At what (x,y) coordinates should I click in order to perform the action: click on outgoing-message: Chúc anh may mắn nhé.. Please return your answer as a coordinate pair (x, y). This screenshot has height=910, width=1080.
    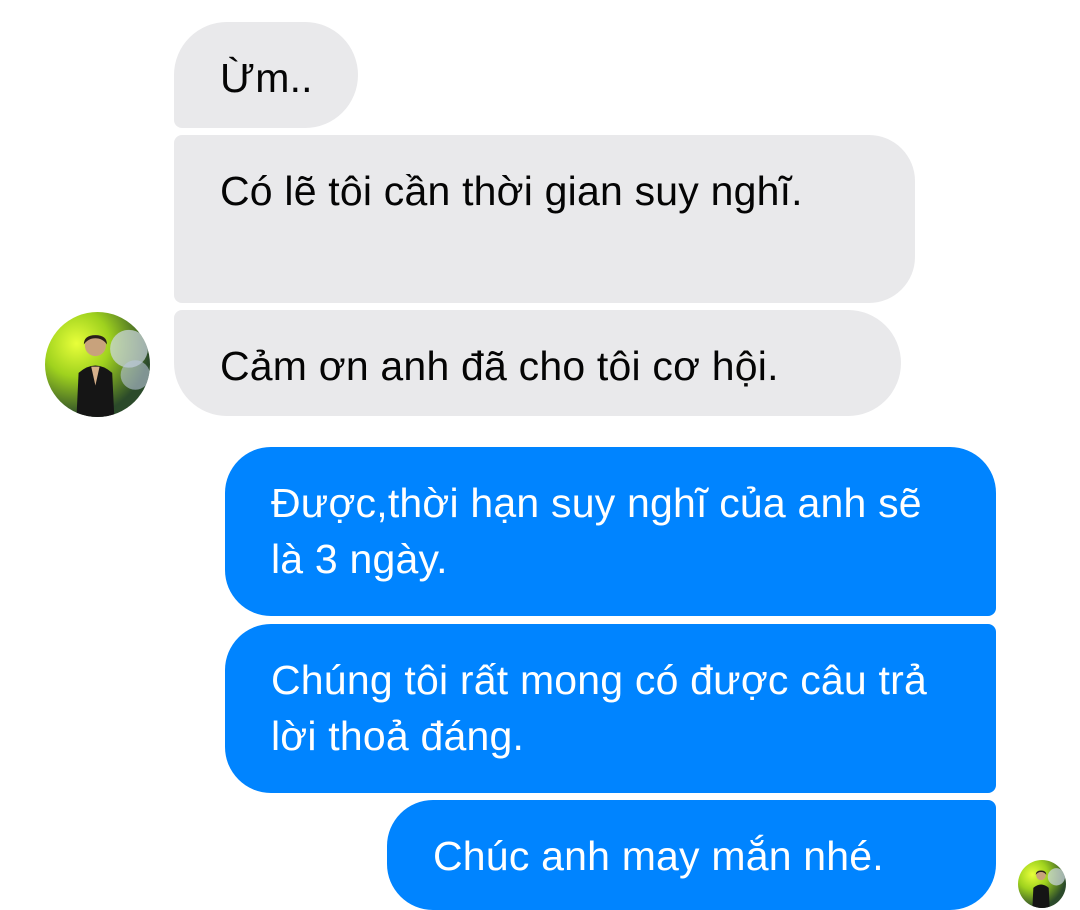
    Looking at the image, I should click on (691, 855).